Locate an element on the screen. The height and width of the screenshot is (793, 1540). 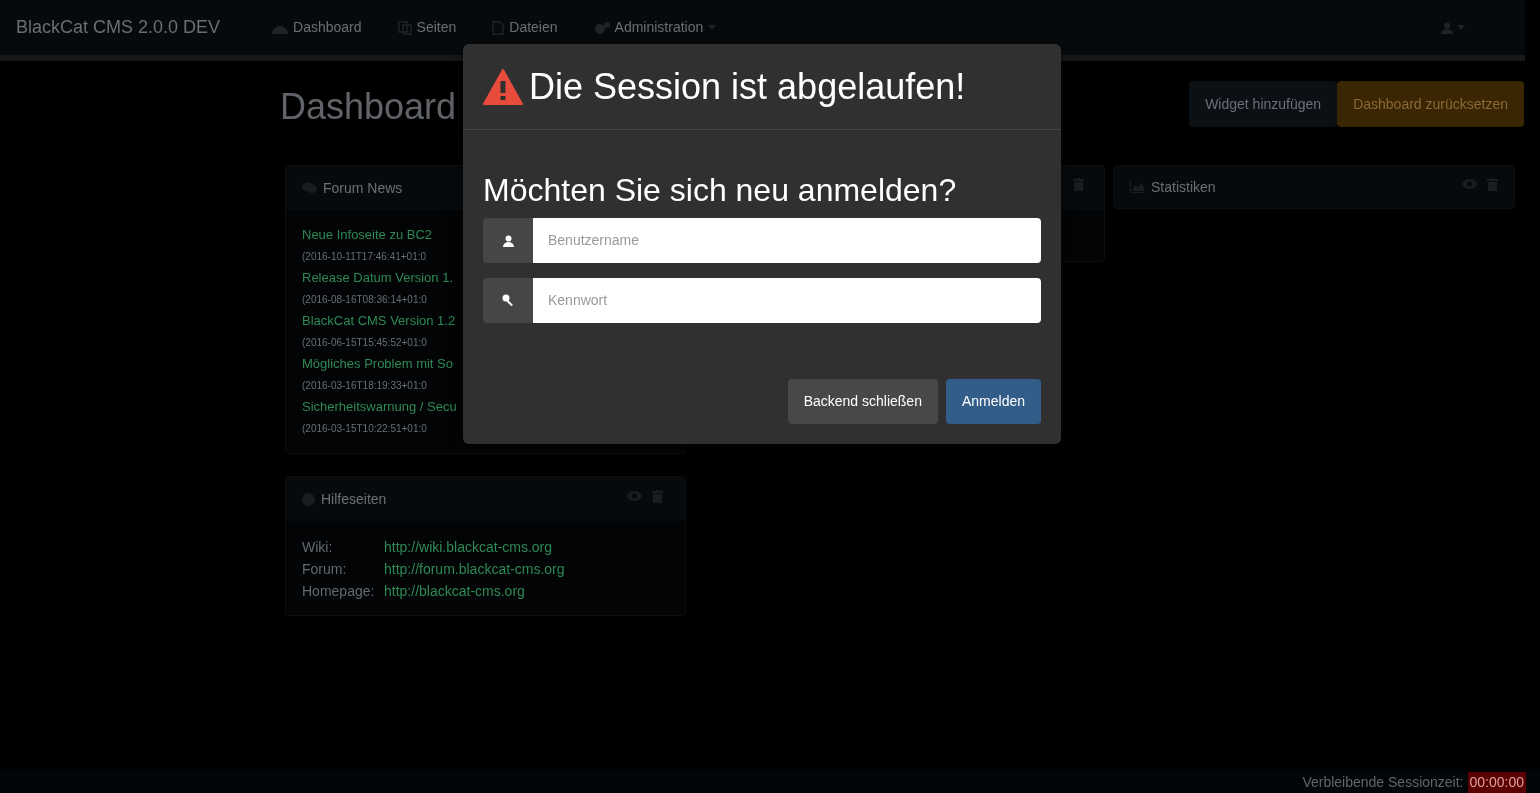
nav-link: Seiten is located at coordinates (427, 27).